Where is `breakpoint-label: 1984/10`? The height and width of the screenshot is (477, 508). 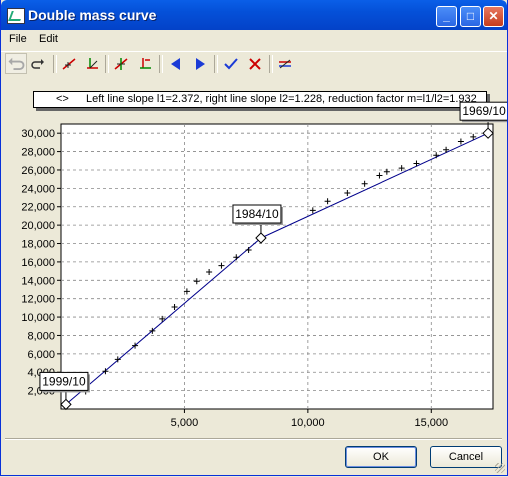 breakpoint-label: 1984/10 is located at coordinates (257, 214).